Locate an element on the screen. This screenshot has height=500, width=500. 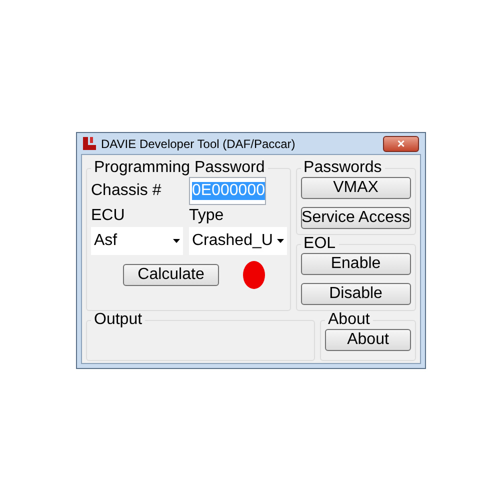
type-dropdown: Crashed_U is located at coordinates (238, 241).